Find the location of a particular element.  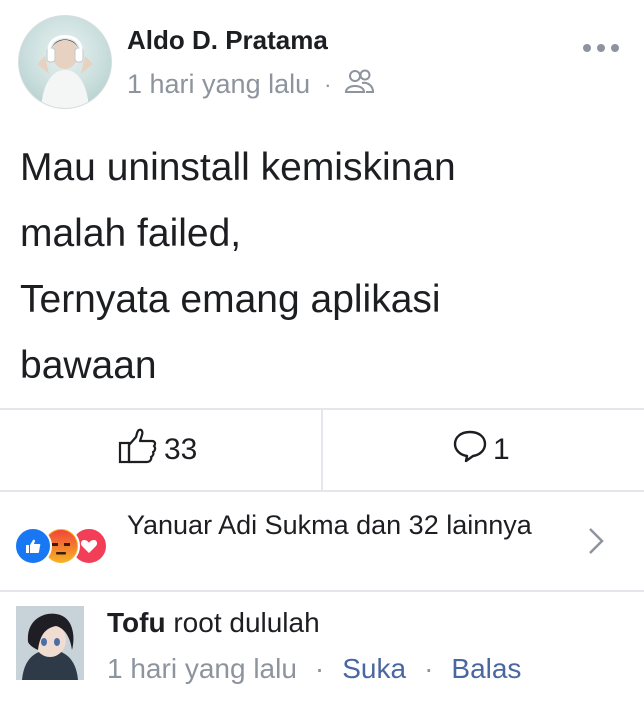

post-text-line: malah failed, is located at coordinates (131, 233).